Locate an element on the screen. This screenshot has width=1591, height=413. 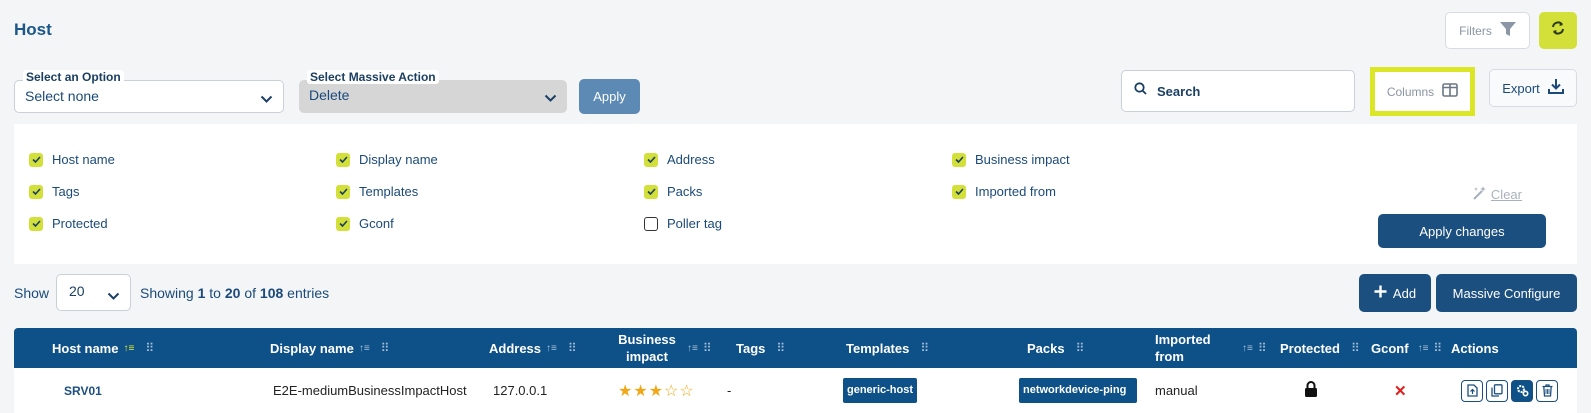
column-checkbox-address: Address is located at coordinates (679, 159).